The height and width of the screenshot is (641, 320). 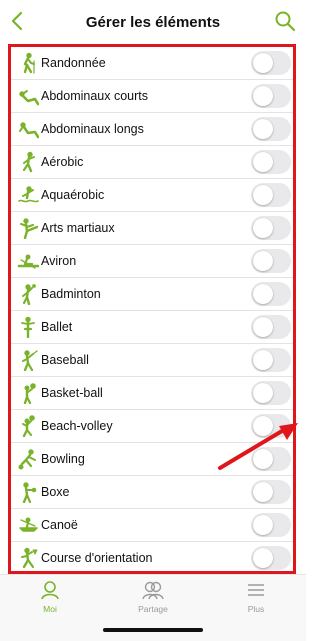 I want to click on list-item: Course d'orientation, so click(x=152, y=556).